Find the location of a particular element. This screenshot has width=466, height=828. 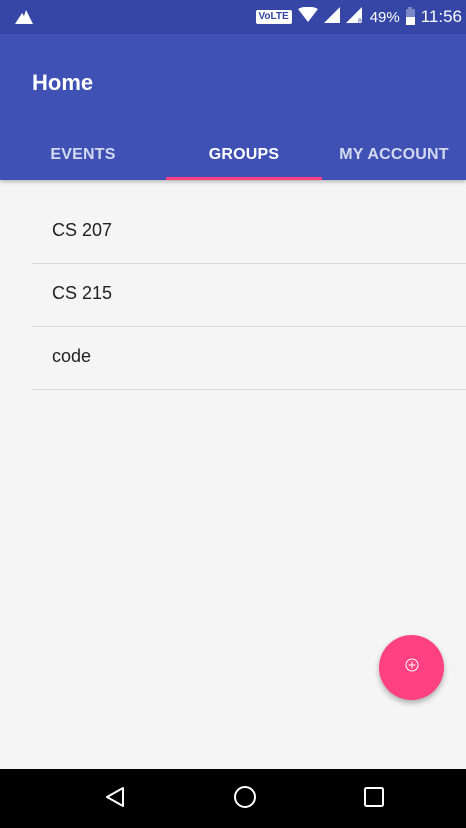

signal-roaming-icon: R is located at coordinates (354, 17).